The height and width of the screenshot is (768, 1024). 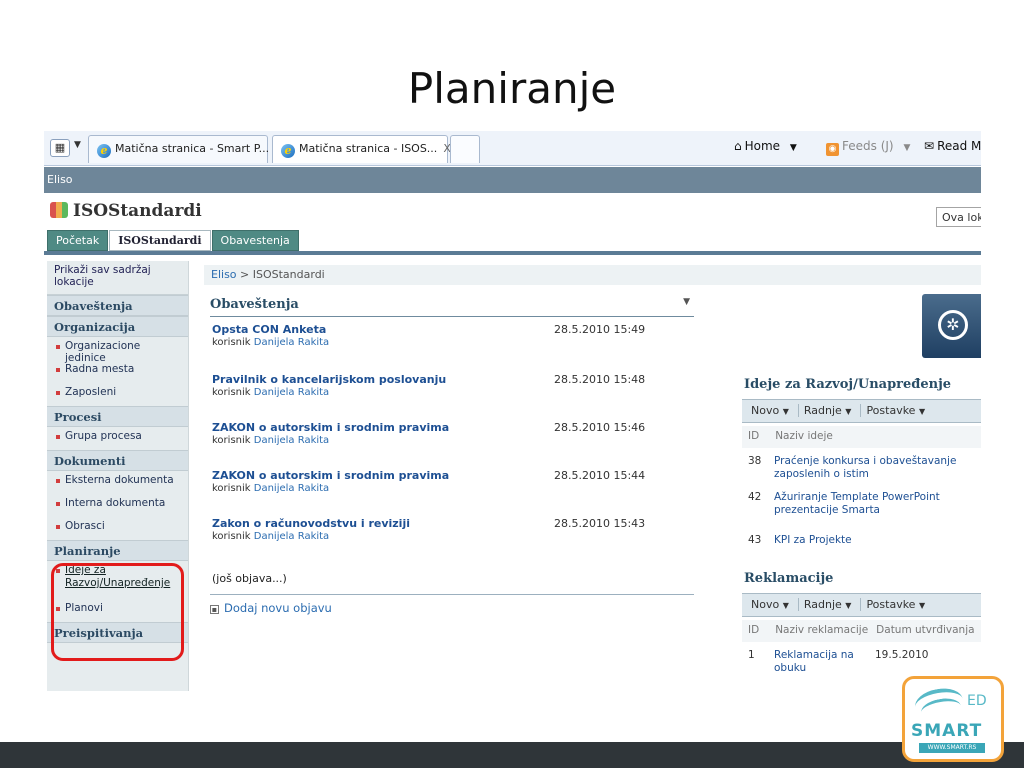 I want to click on quick-tabs-icon: ▦, so click(x=60, y=148).